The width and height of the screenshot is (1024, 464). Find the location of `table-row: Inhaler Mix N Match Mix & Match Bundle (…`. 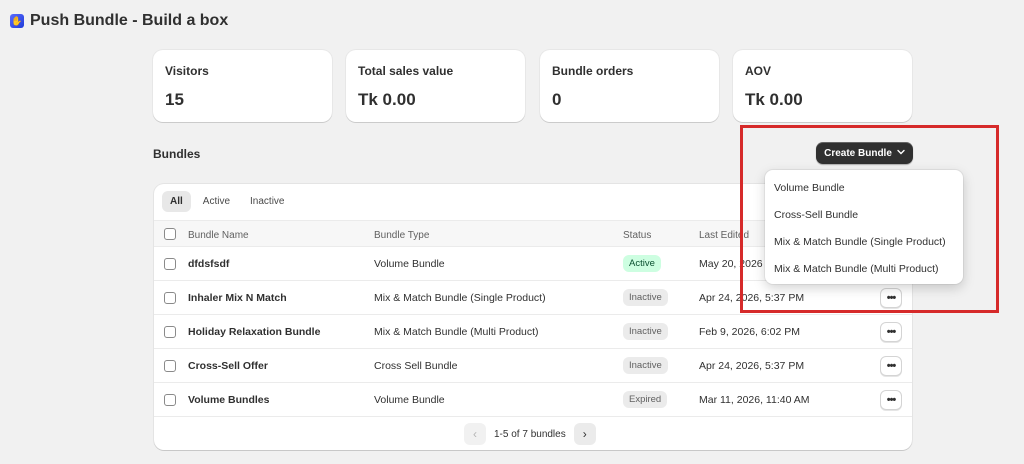

table-row: Inhaler Mix N Match Mix & Match Bundle (… is located at coordinates (533, 298).